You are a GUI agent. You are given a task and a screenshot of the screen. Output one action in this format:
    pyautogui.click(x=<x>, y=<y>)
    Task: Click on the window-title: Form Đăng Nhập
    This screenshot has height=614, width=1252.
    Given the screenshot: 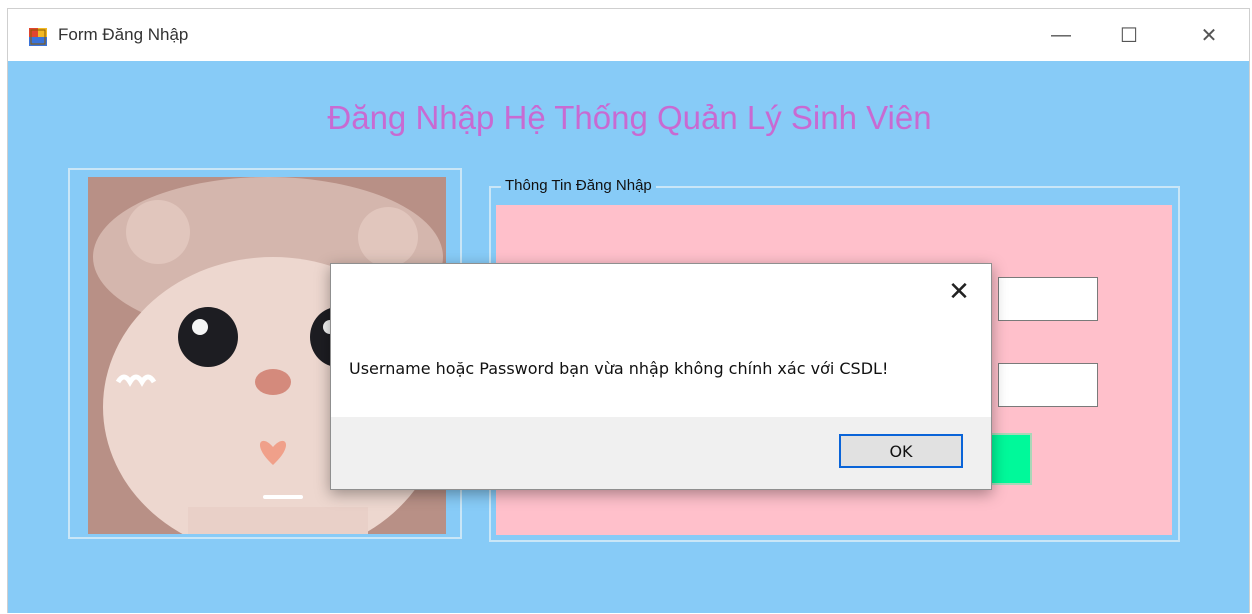 What is the action you would take?
    pyautogui.click(x=123, y=34)
    